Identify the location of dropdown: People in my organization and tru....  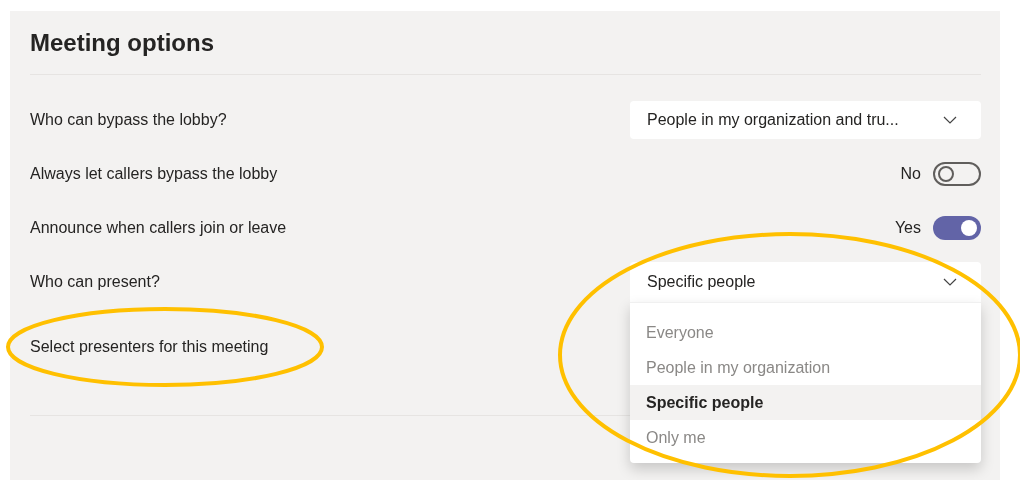
(805, 120).